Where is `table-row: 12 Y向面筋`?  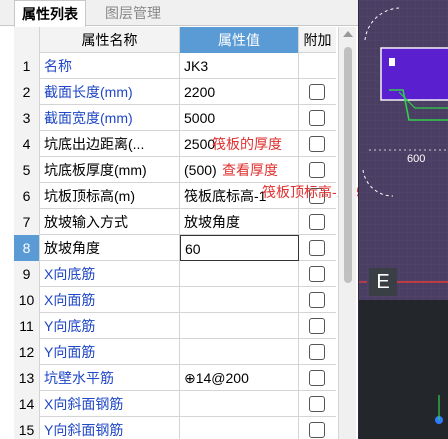
table-row: 12 Y向面筋 is located at coordinates (175, 352).